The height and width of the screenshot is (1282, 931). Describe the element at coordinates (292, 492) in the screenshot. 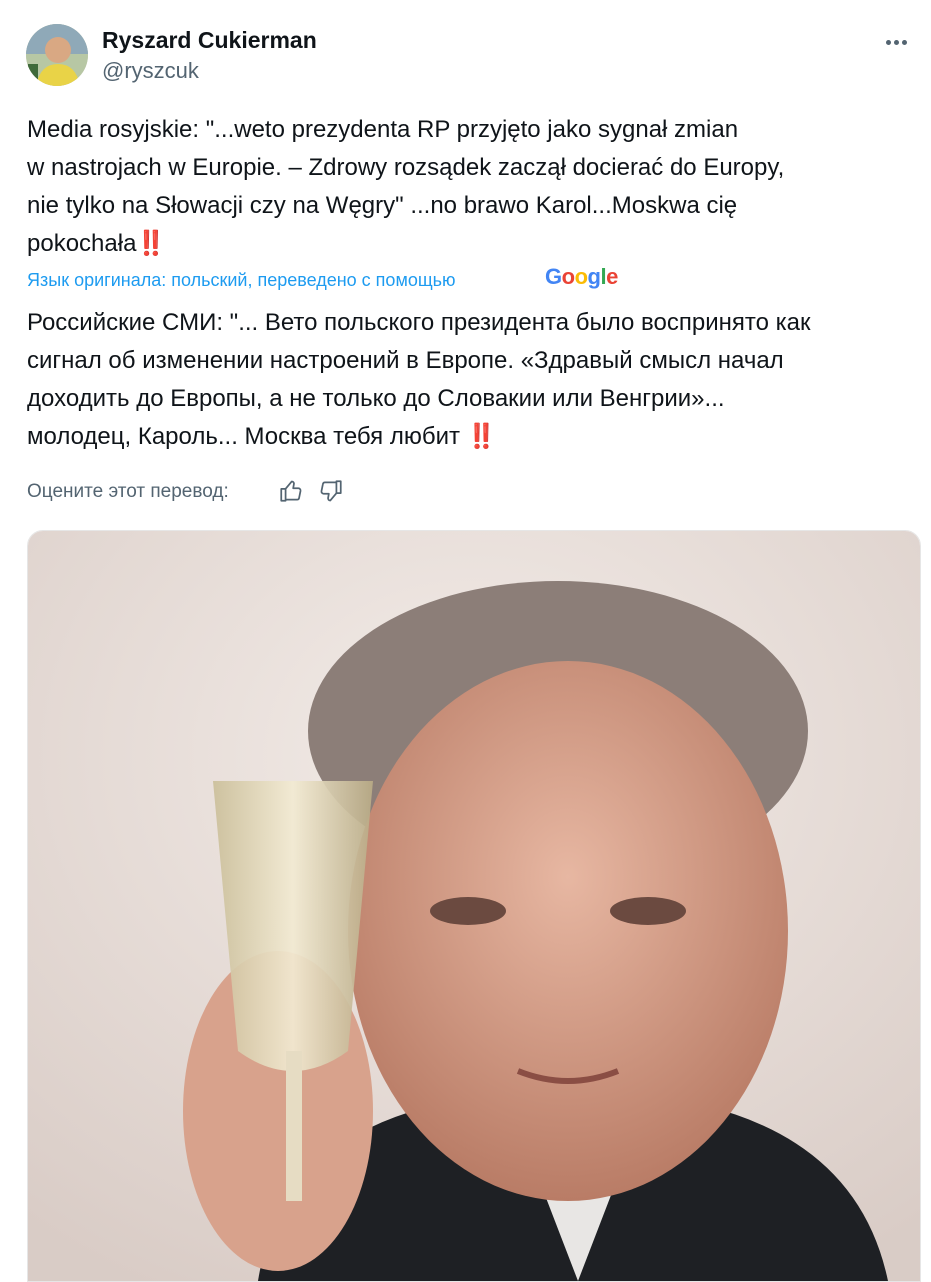

I see `thumbs-up-icon` at that location.